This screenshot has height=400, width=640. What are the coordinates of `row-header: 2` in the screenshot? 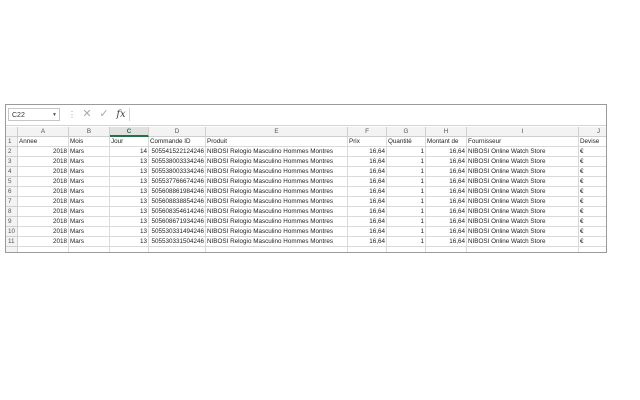 It's located at (12, 152).